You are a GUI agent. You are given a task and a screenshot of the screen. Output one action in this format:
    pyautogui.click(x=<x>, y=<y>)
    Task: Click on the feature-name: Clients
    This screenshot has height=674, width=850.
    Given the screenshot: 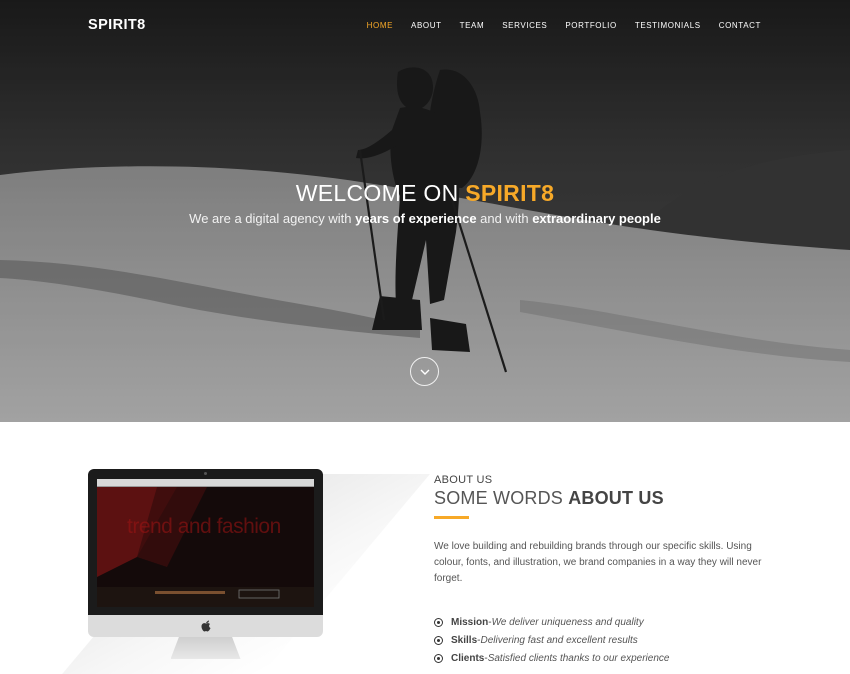 What is the action you would take?
    pyautogui.click(x=468, y=658)
    